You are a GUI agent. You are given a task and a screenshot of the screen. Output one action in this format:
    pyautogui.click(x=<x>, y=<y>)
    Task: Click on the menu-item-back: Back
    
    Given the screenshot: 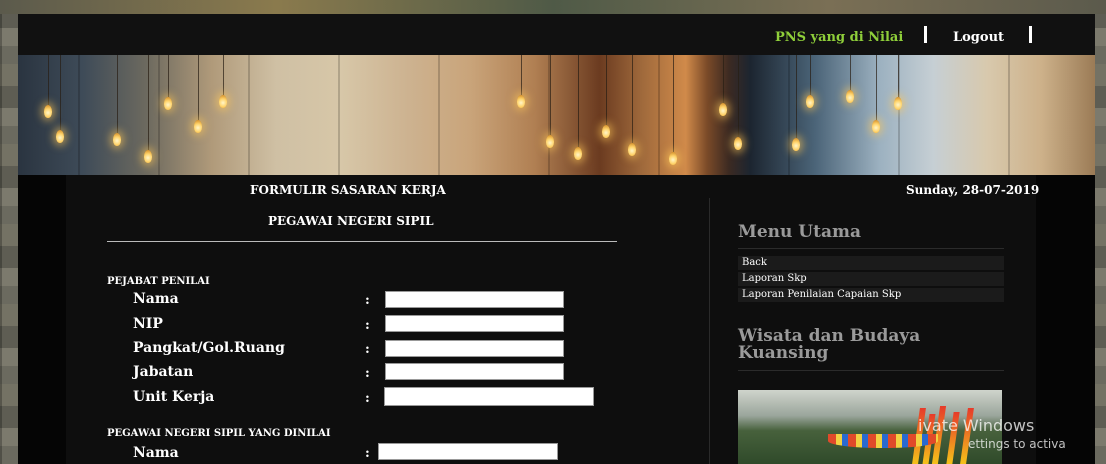 What is the action you would take?
    pyautogui.click(x=871, y=263)
    